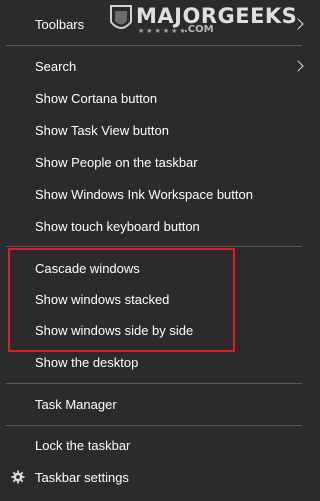 The image size is (320, 501). What do you see at coordinates (117, 226) in the screenshot?
I see `menu-item-label: Show touch keyboard button` at bounding box center [117, 226].